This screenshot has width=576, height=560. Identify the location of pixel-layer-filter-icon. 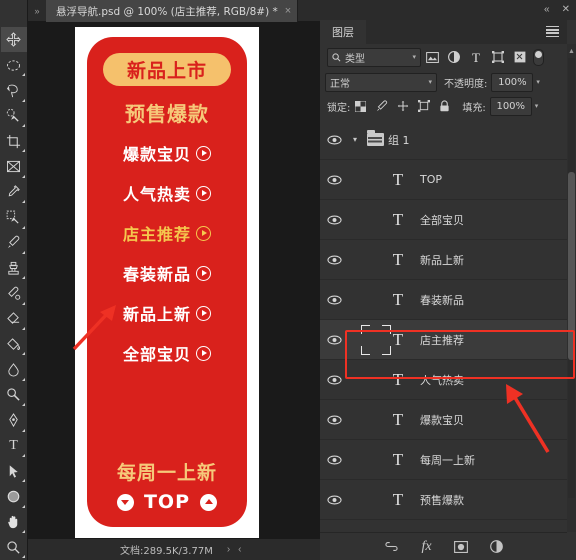
(432, 57).